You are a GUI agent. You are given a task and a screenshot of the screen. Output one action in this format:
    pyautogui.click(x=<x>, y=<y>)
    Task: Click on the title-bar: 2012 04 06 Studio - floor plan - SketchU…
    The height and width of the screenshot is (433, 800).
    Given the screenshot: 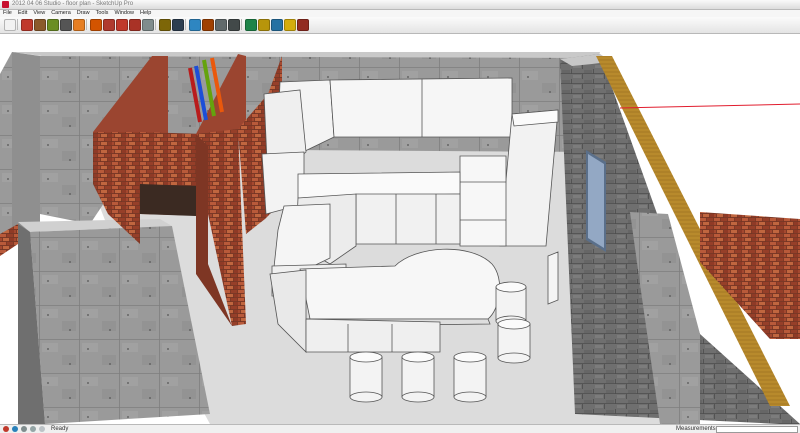 What is the action you would take?
    pyautogui.click(x=400, y=5)
    